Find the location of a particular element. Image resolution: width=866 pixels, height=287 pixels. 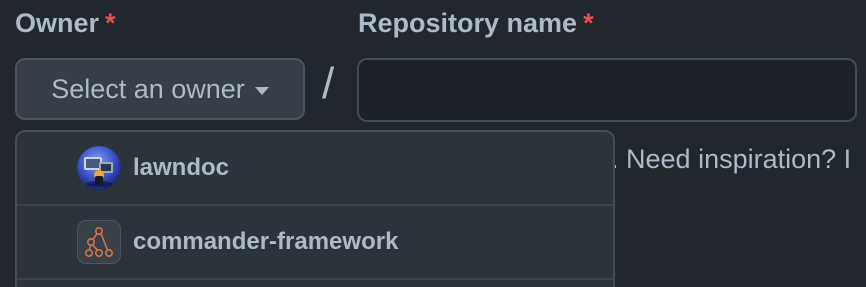

repository-name-label-text: Repository name is located at coordinates (468, 23).